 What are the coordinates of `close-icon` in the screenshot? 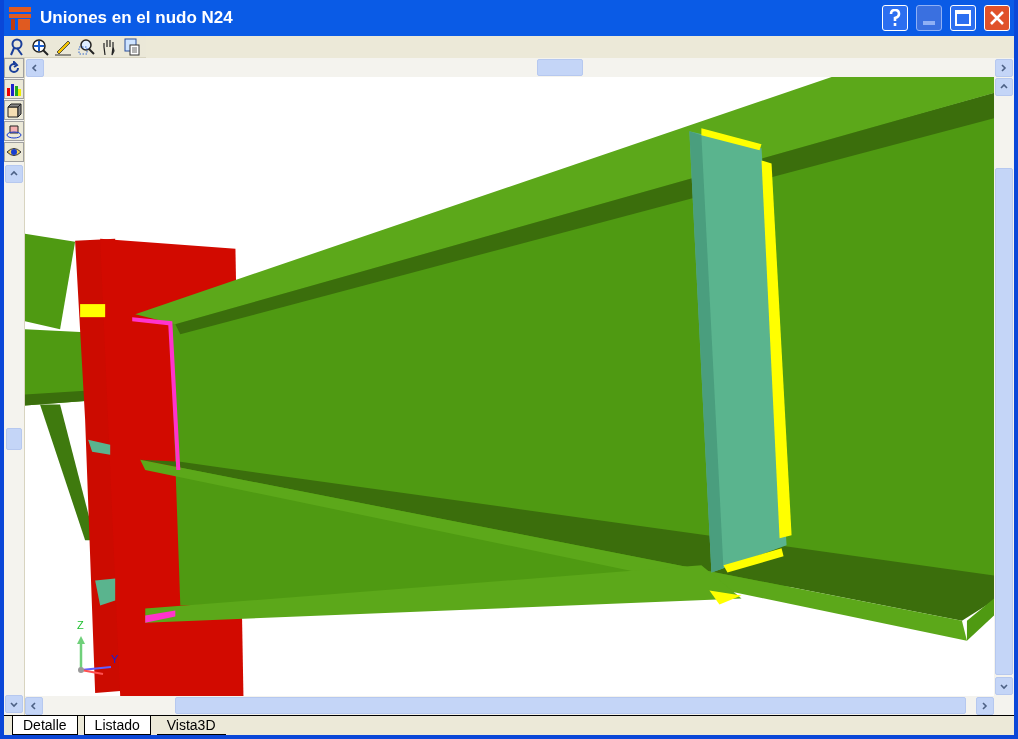 It's located at (997, 18).